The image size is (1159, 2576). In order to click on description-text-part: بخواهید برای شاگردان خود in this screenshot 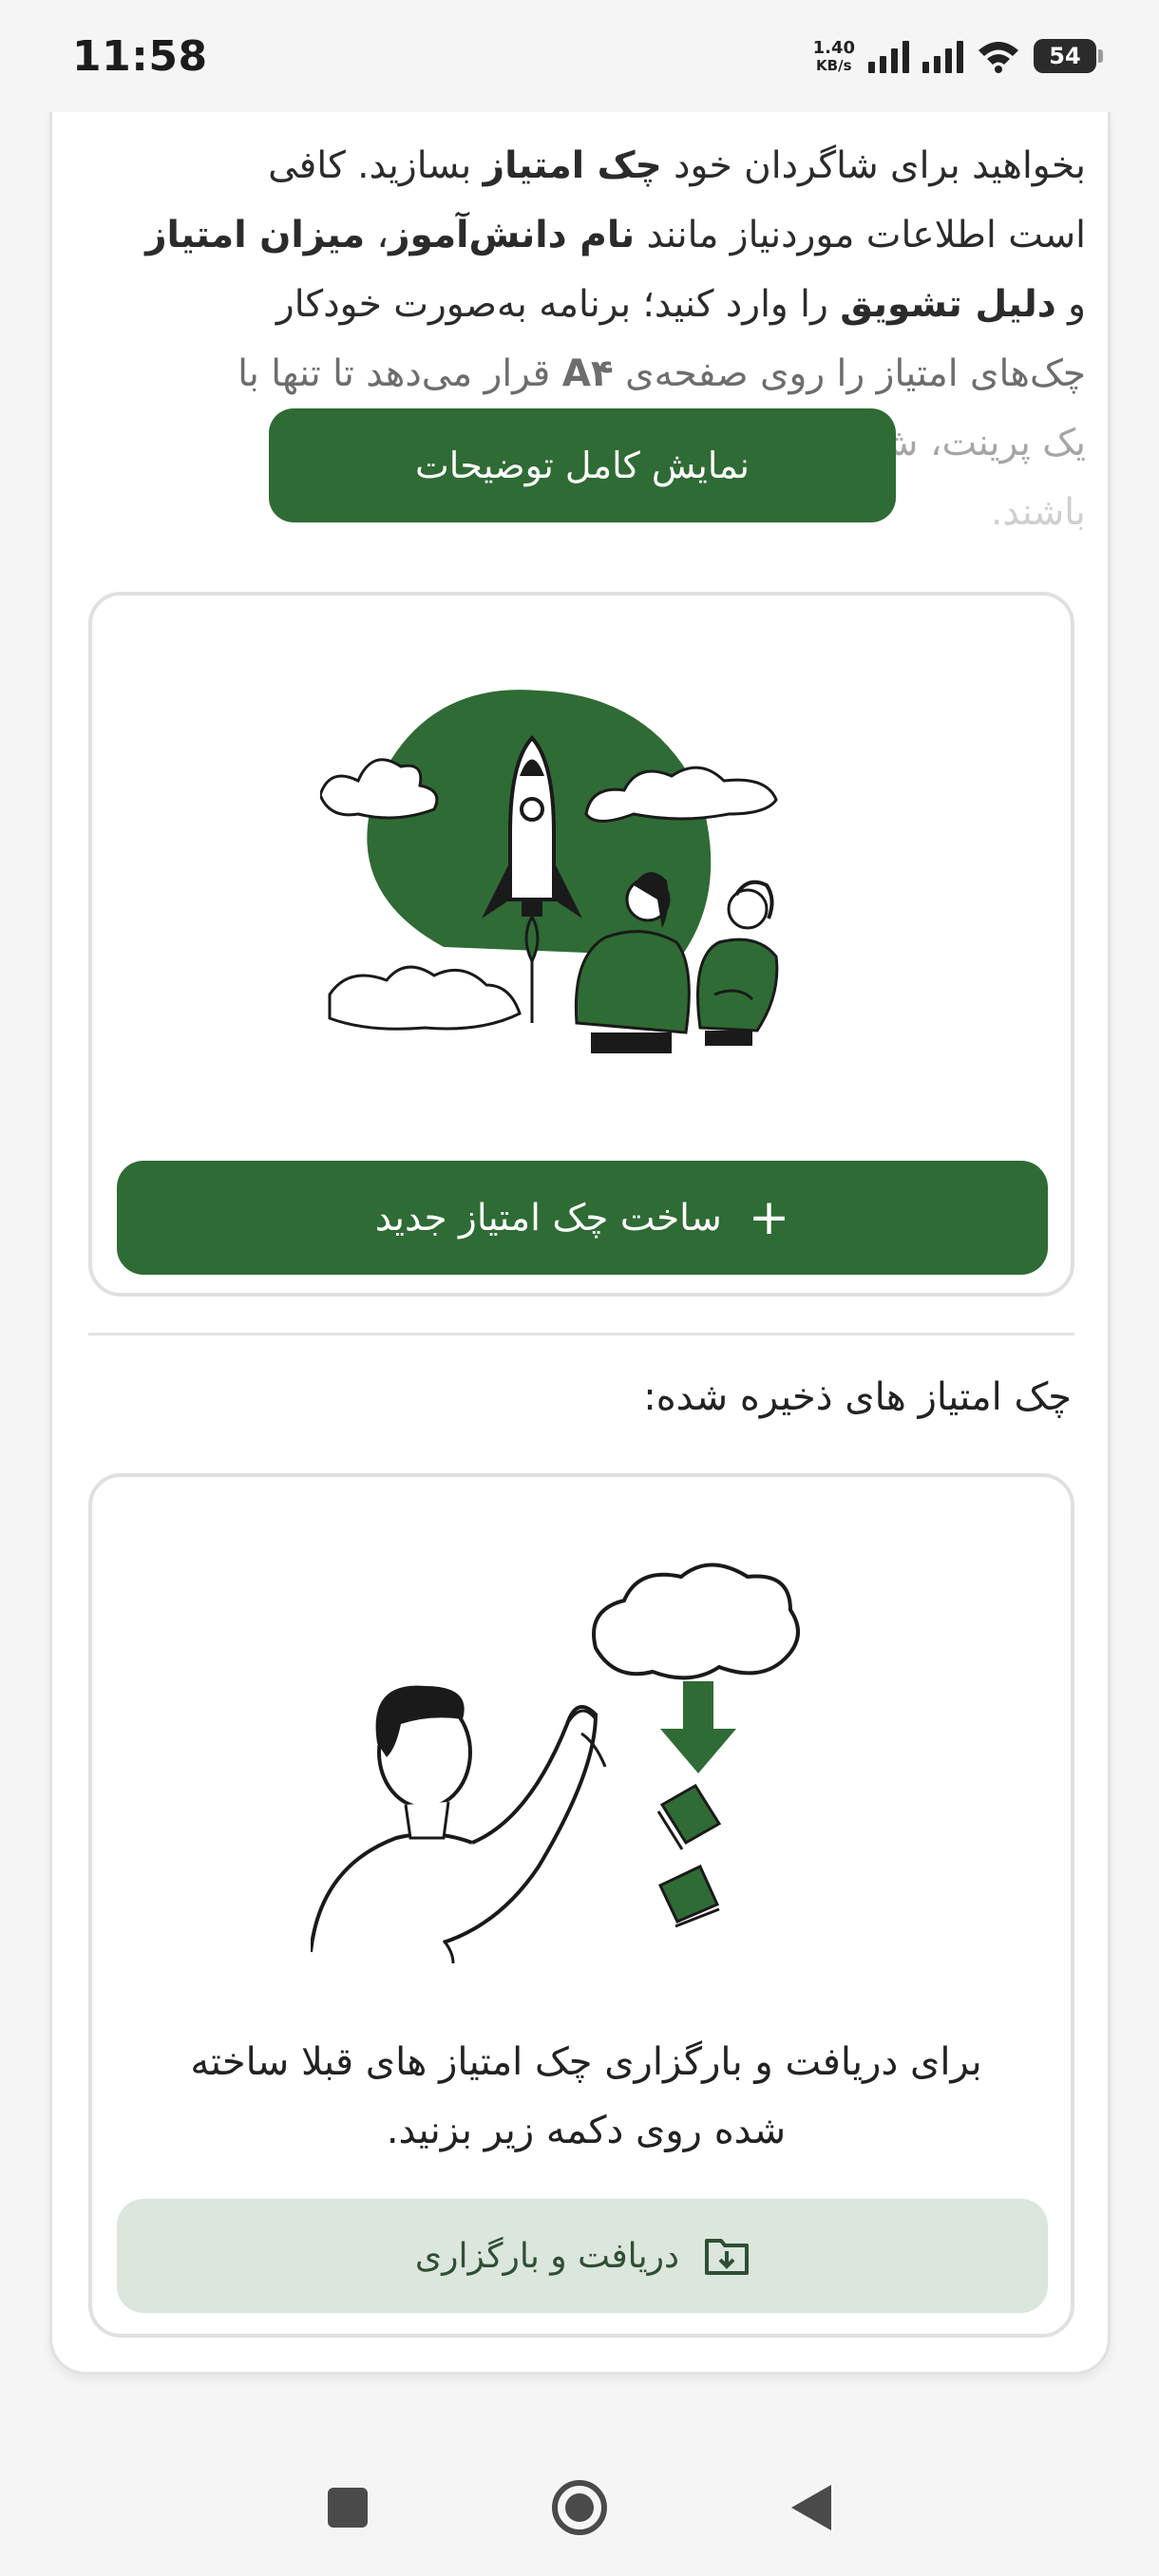, I will do `click(873, 165)`.